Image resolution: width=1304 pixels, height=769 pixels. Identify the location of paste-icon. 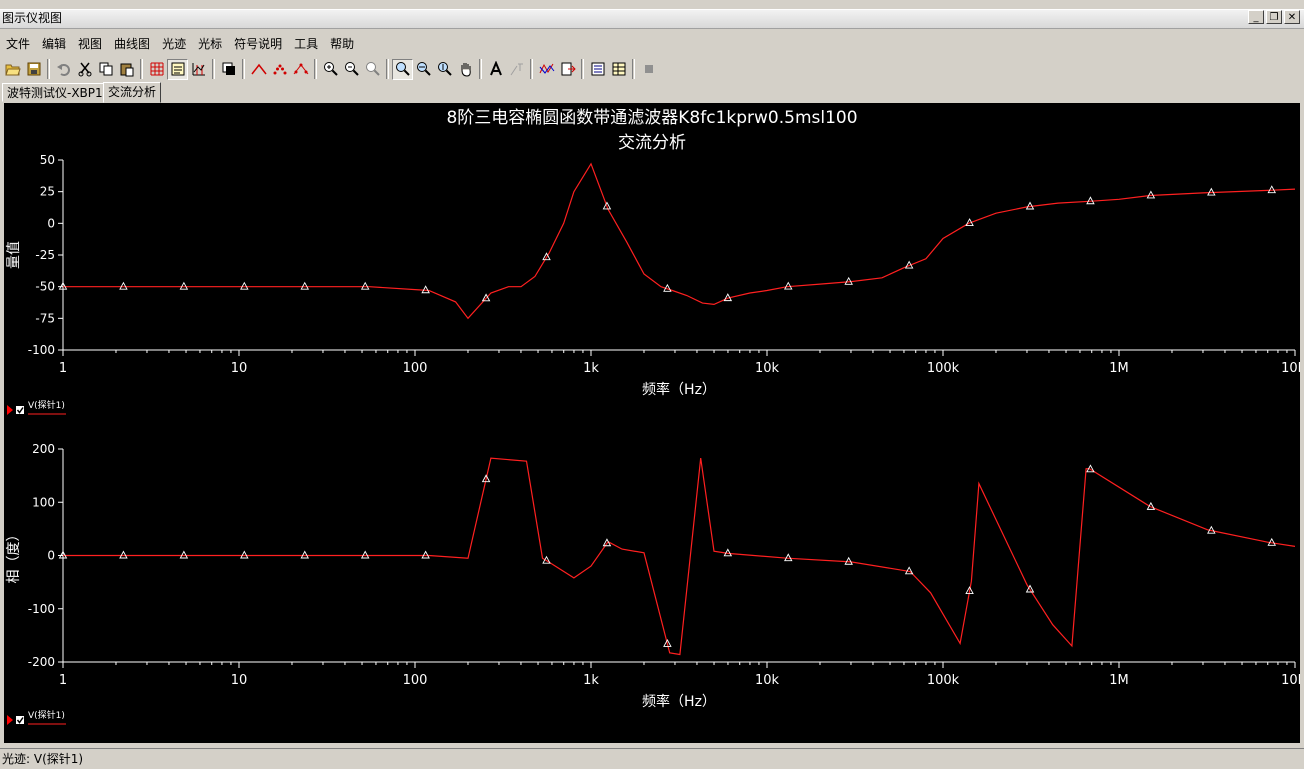
(126, 69).